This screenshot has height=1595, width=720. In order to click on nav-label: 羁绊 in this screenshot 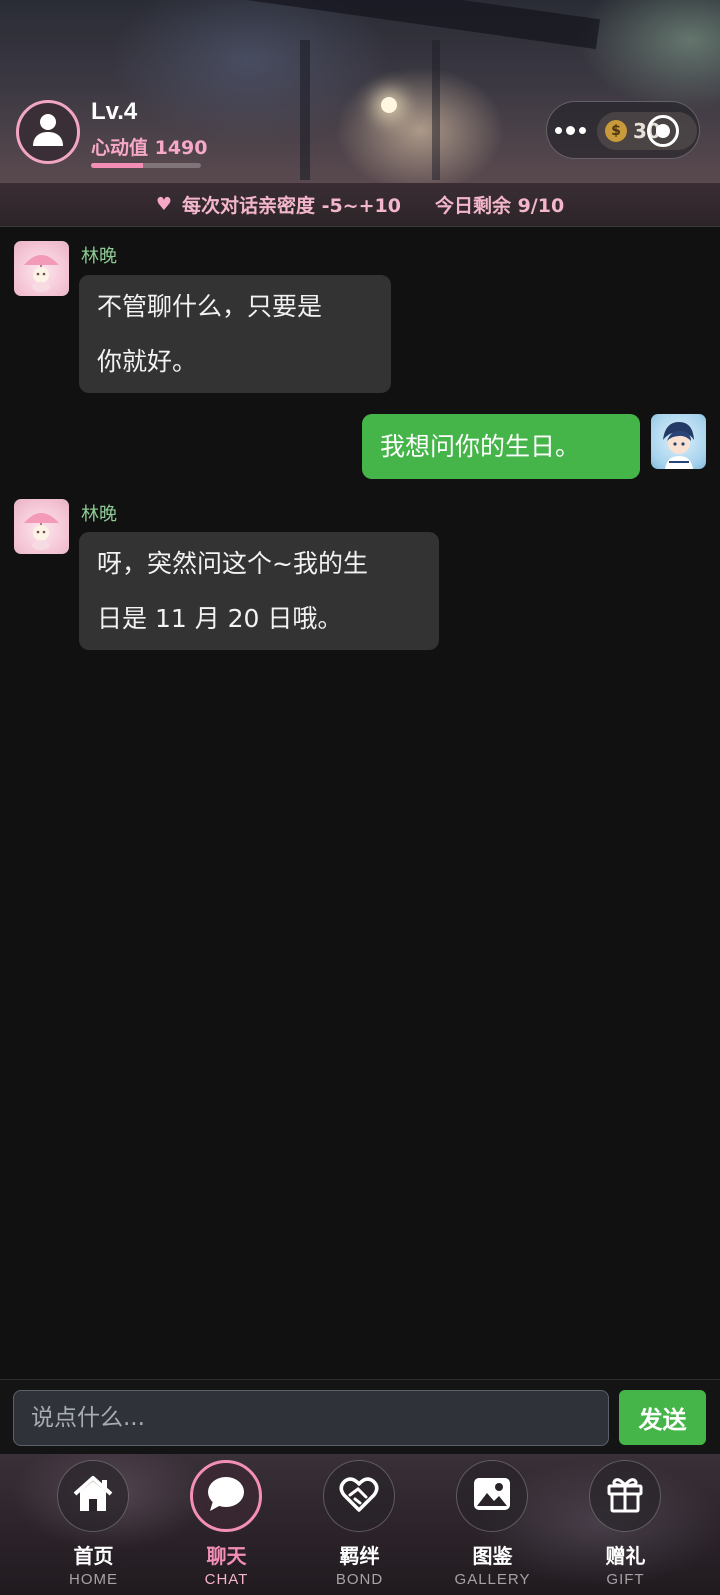, I will do `click(359, 1556)`.